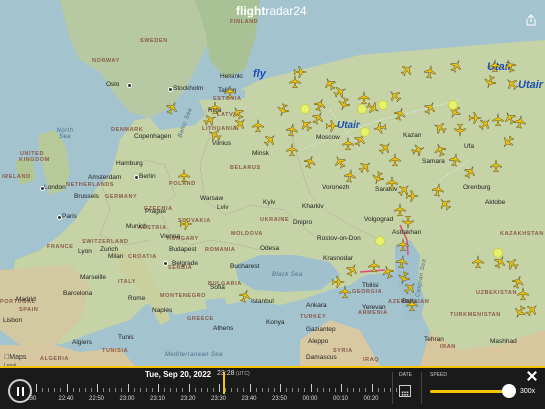 The height and width of the screenshot is (409, 545). Describe the element at coordinates (127, 399) in the screenshot. I see `timeline-tick-label: 23:00` at that location.